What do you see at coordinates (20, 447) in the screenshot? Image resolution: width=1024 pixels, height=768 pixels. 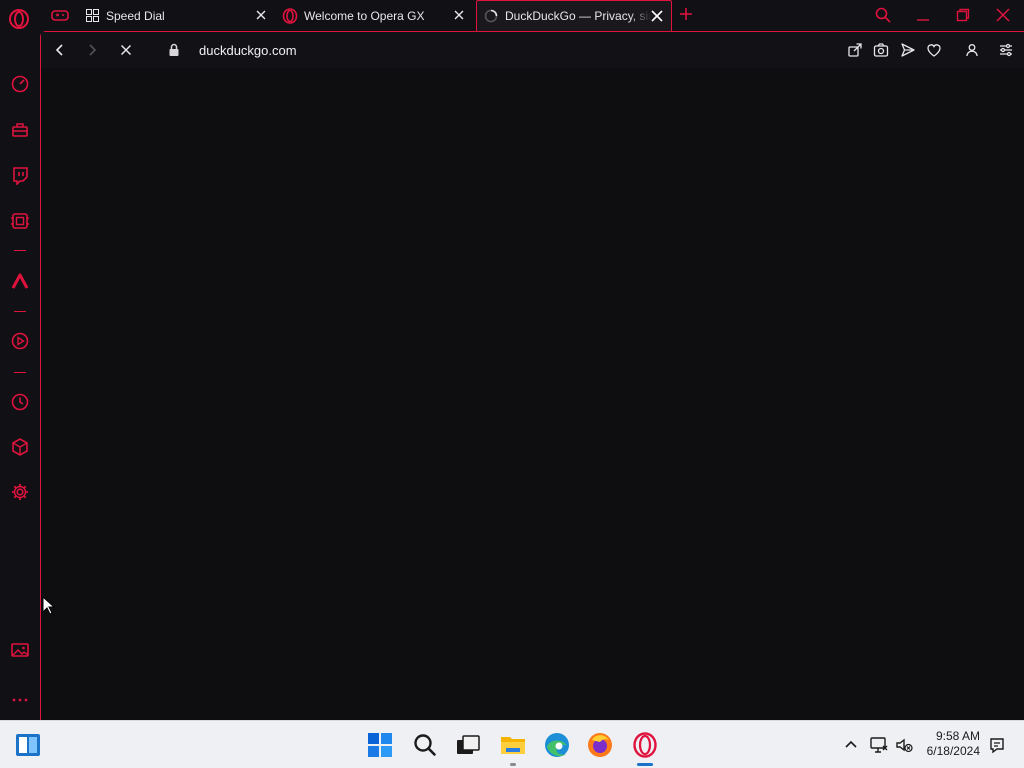 I see `extensions-icon` at bounding box center [20, 447].